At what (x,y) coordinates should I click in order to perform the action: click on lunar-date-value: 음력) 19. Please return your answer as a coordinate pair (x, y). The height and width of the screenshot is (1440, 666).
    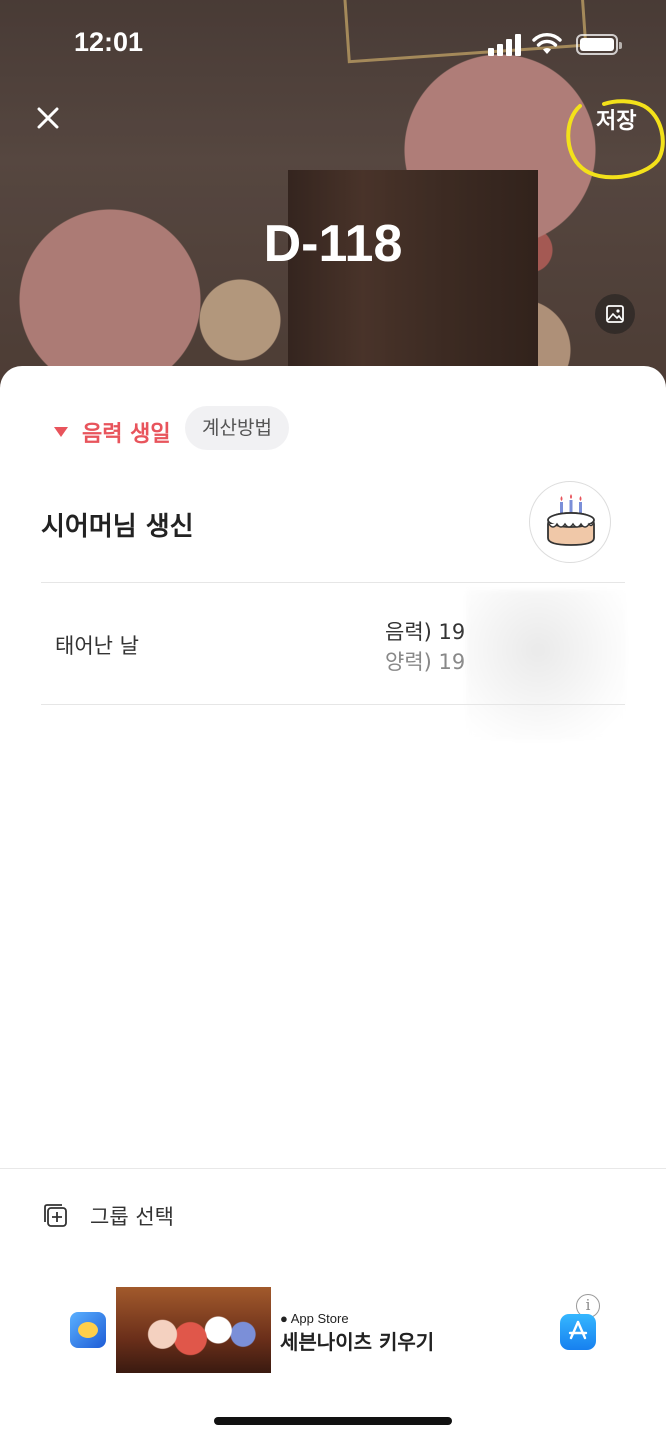
    Looking at the image, I should click on (425, 632).